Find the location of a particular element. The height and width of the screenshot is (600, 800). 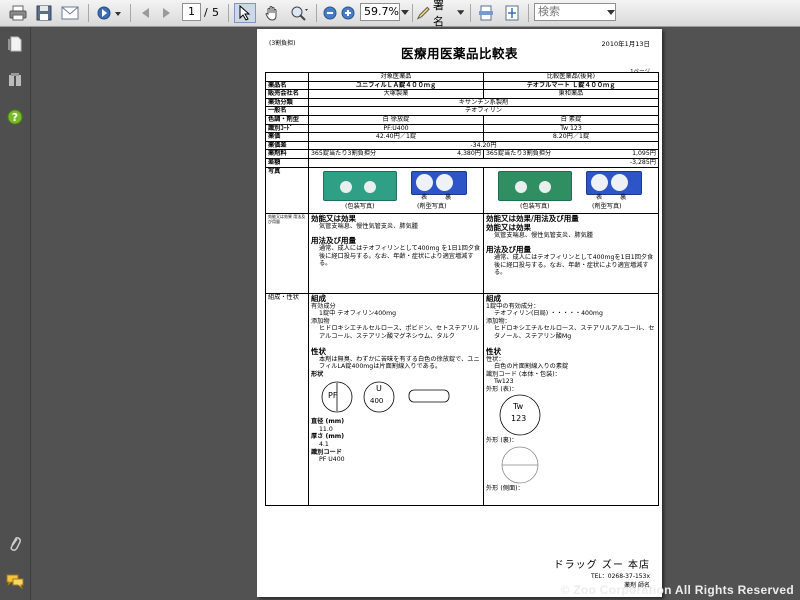

search-input: 検索 is located at coordinates (575, 12).